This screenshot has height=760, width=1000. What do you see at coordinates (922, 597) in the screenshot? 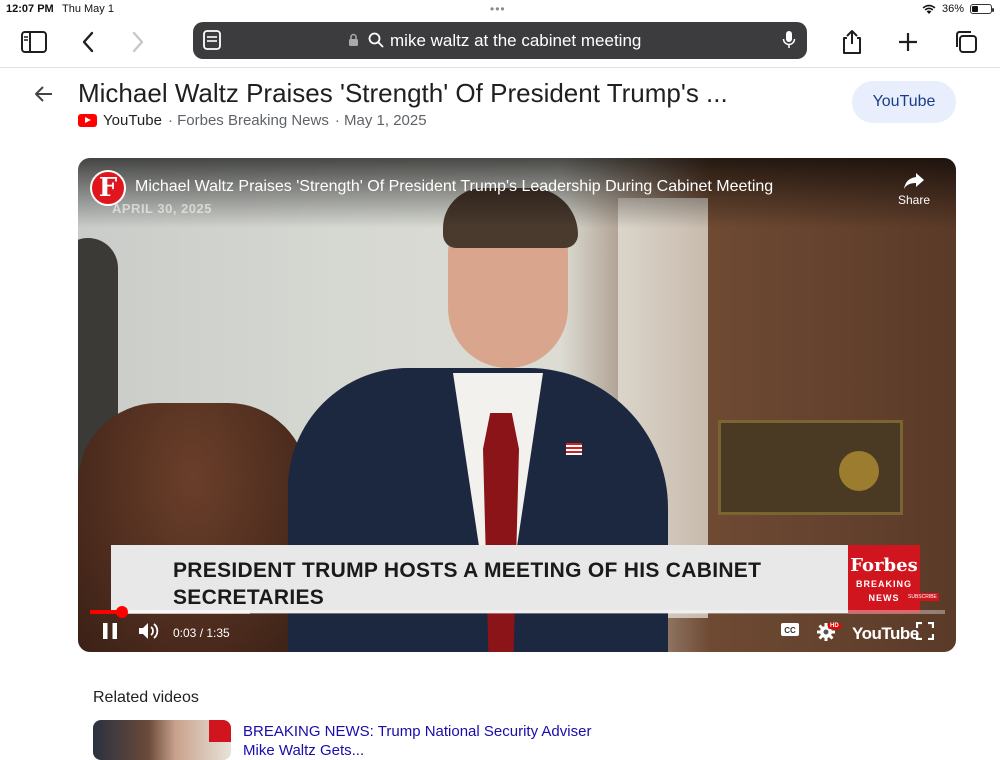
I see `subscribe-badge: SUBSCRIBE` at bounding box center [922, 597].